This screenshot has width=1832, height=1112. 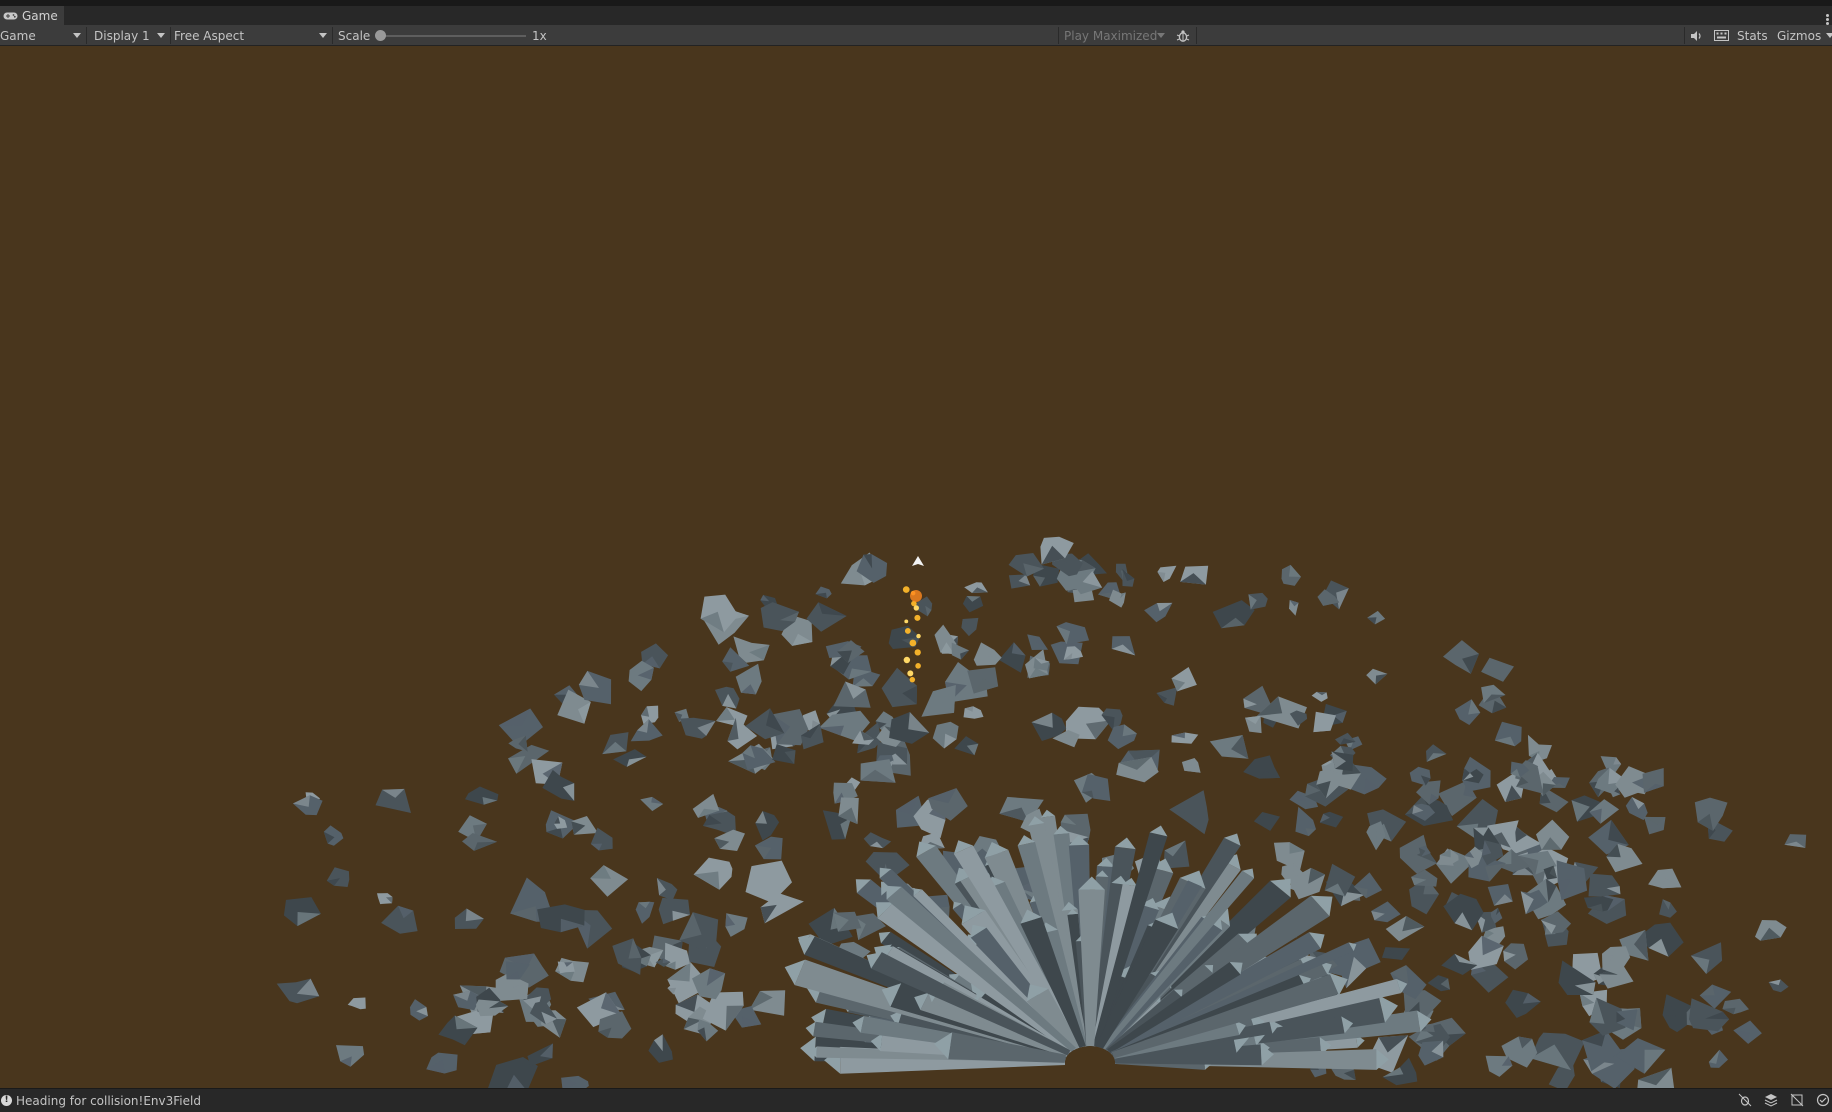 I want to click on bug-icon, so click(x=1183, y=35).